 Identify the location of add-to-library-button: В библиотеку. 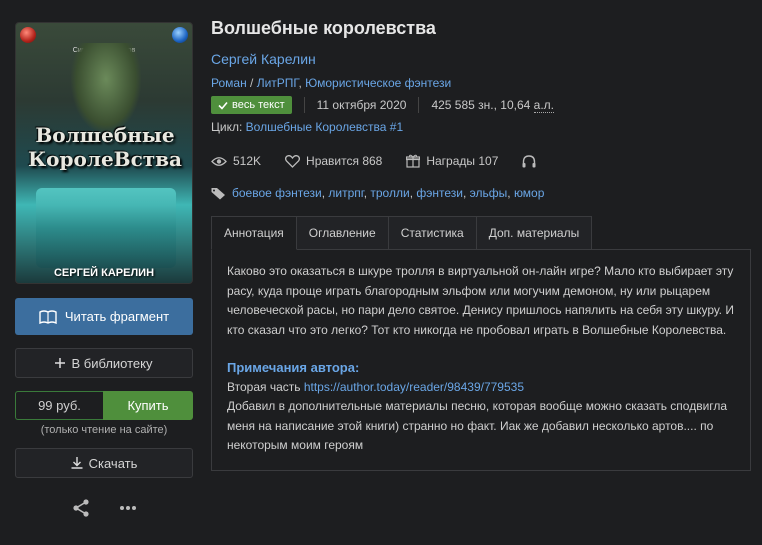
(104, 363).